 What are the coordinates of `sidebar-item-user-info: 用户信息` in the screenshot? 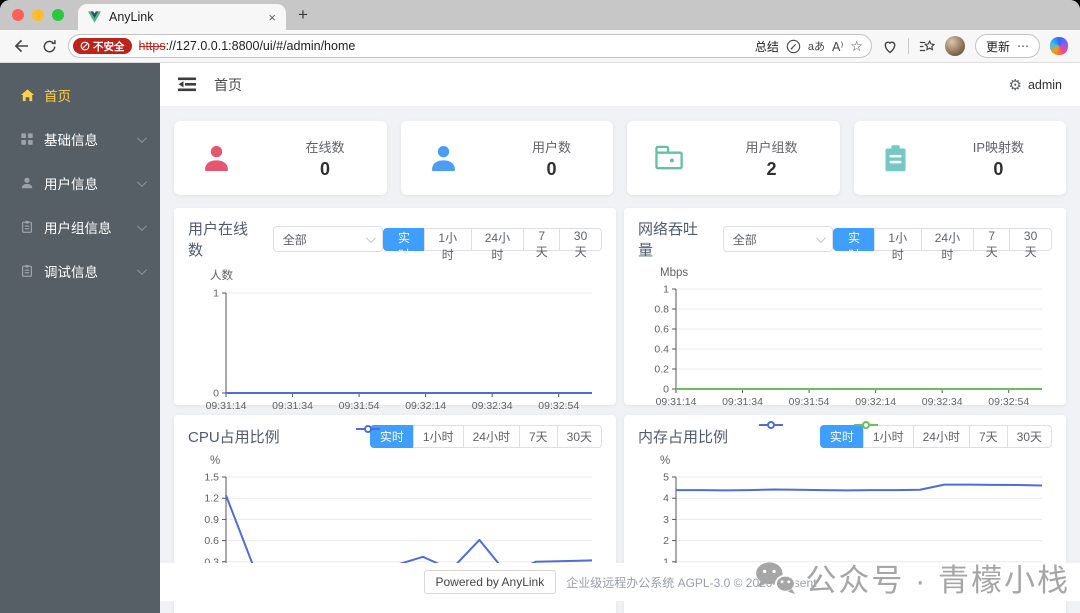 It's located at (80, 183).